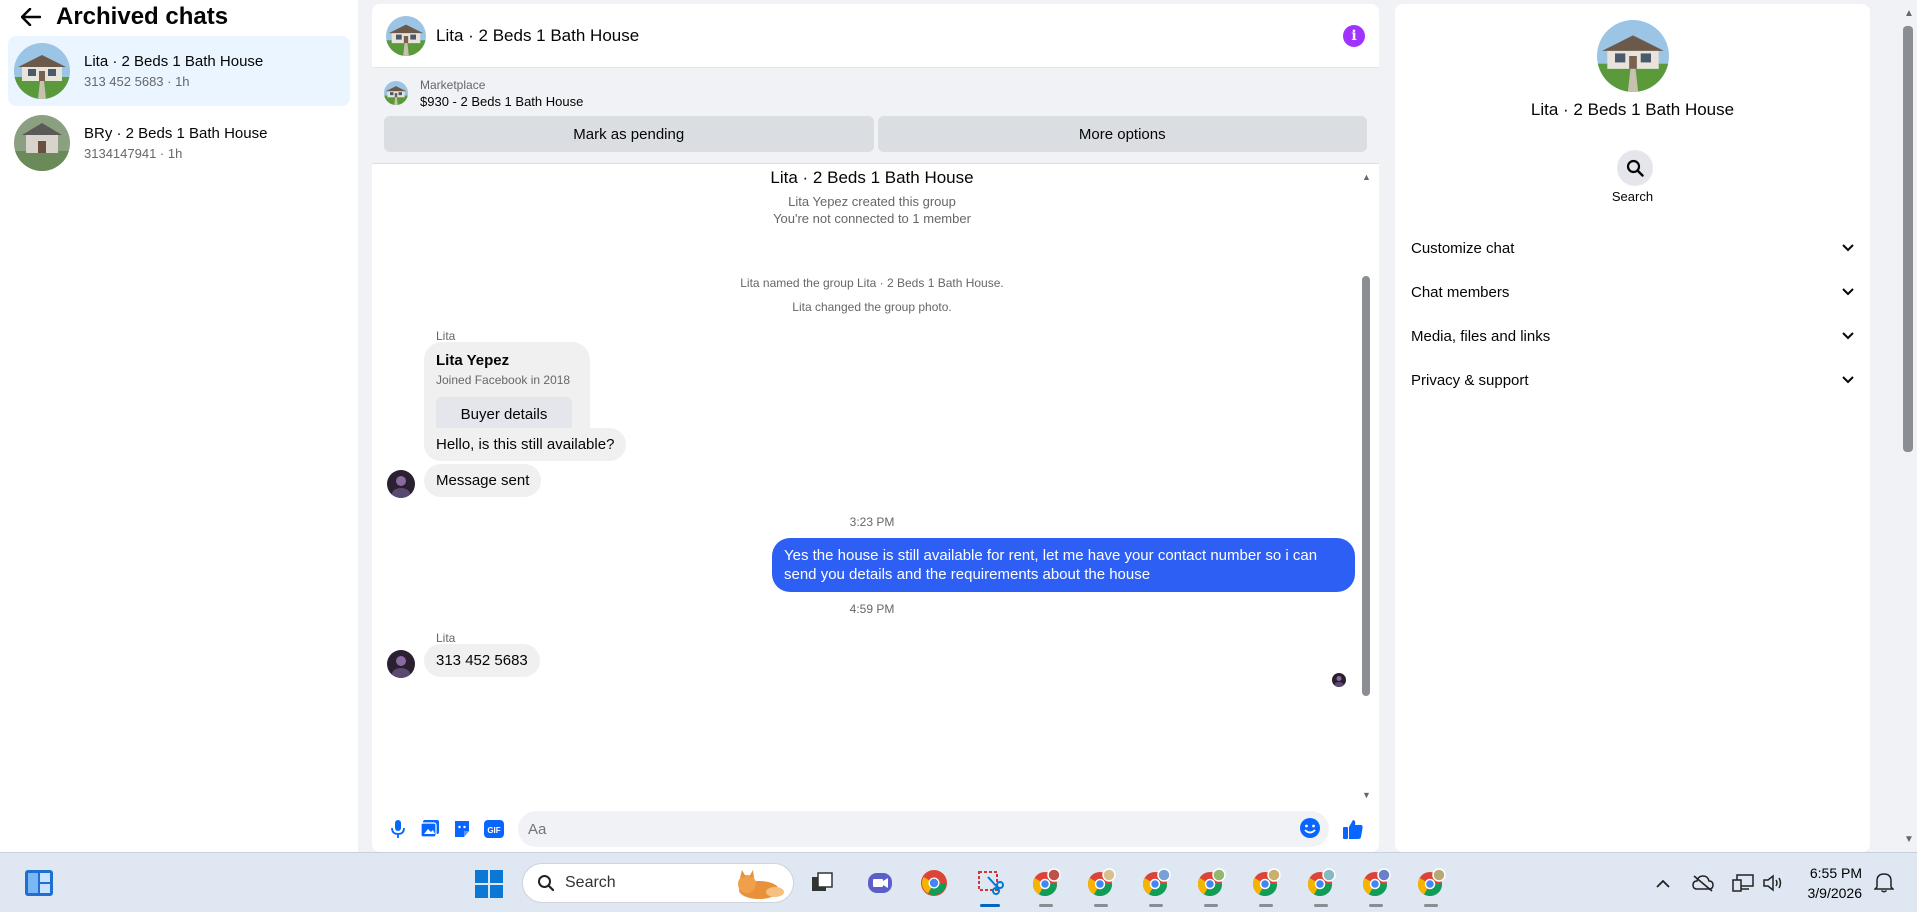 The width and height of the screenshot is (1917, 912). Describe the element at coordinates (1835, 873) in the screenshot. I see `clock-time: 6:55 PM` at that location.